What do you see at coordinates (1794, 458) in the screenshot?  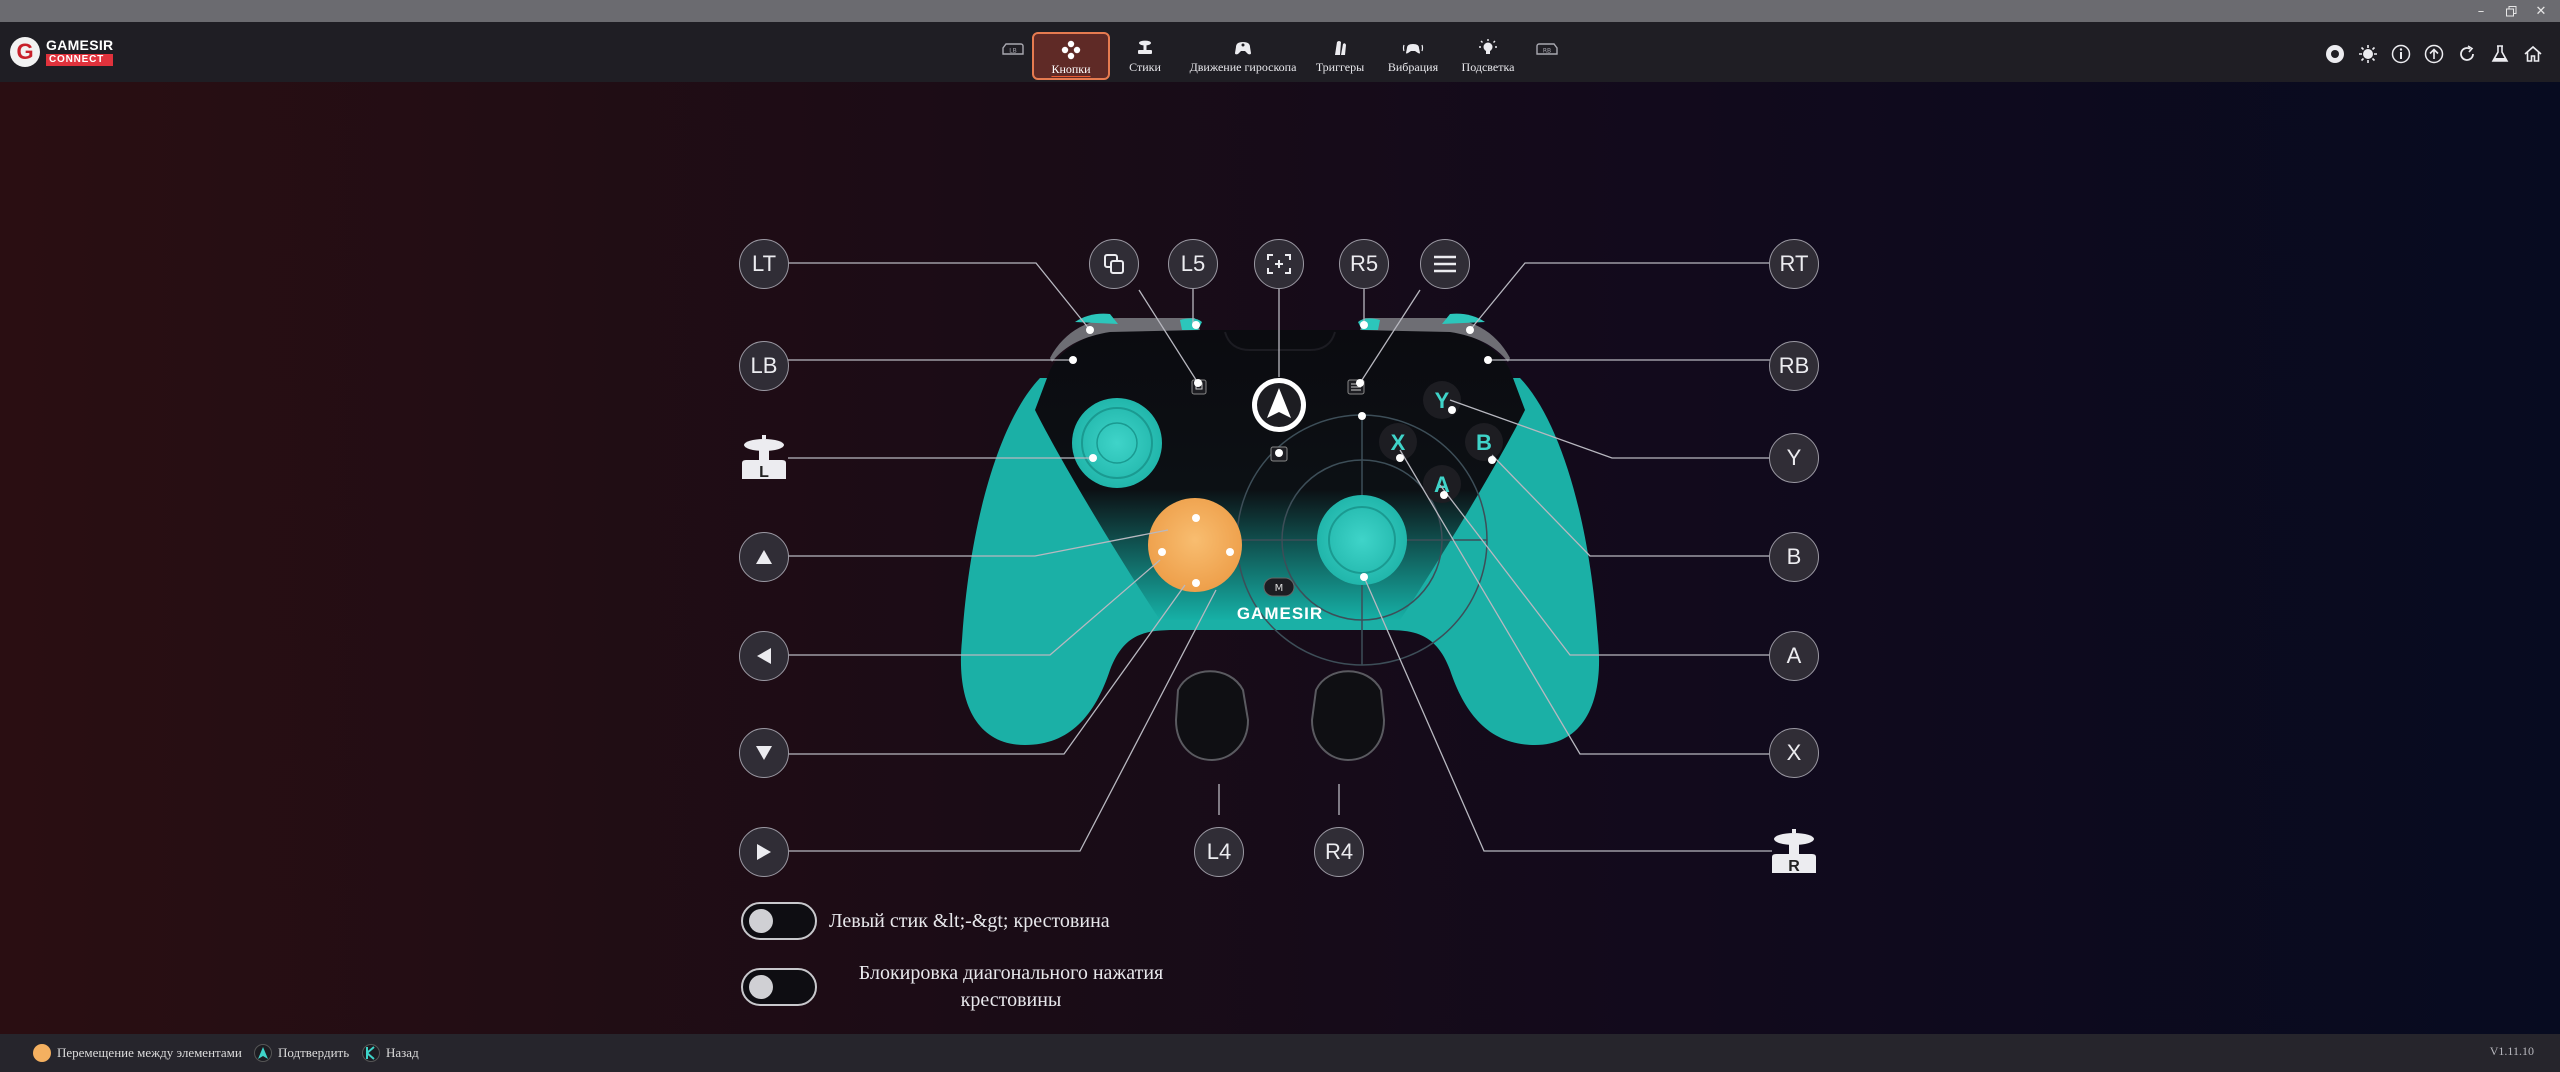 I see `y-mapping-button: Y` at bounding box center [1794, 458].